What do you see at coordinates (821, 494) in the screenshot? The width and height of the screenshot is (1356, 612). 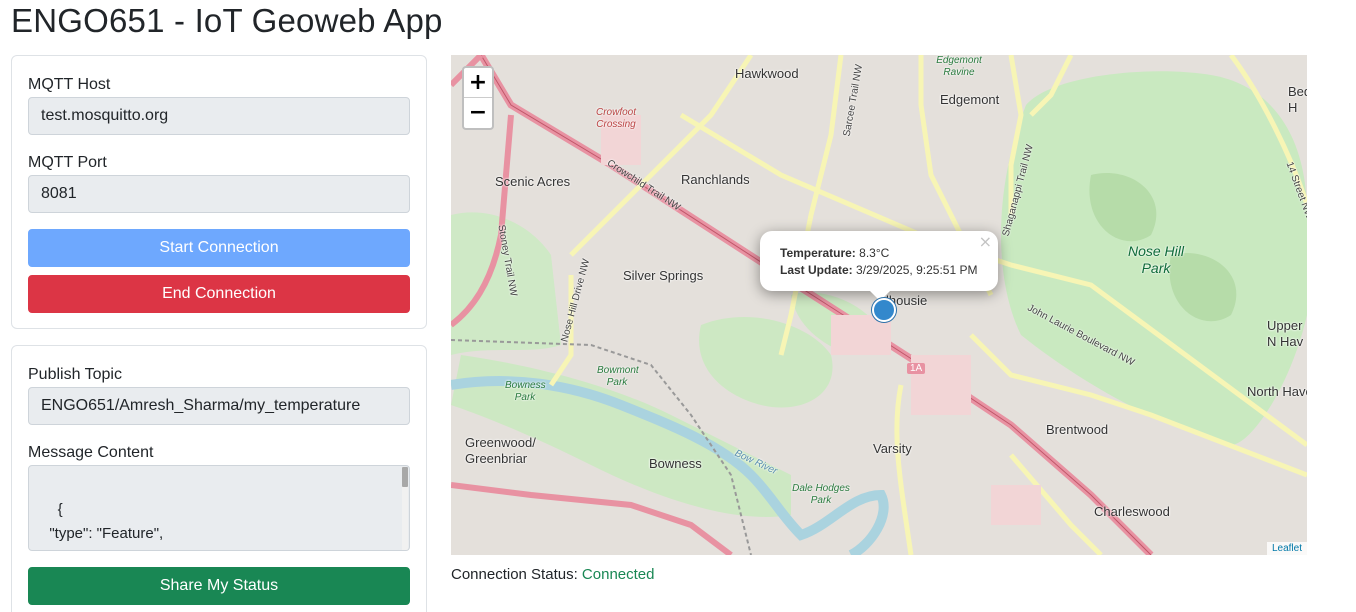 I see `place-dale-hodges-park: Dale Hodges Park` at bounding box center [821, 494].